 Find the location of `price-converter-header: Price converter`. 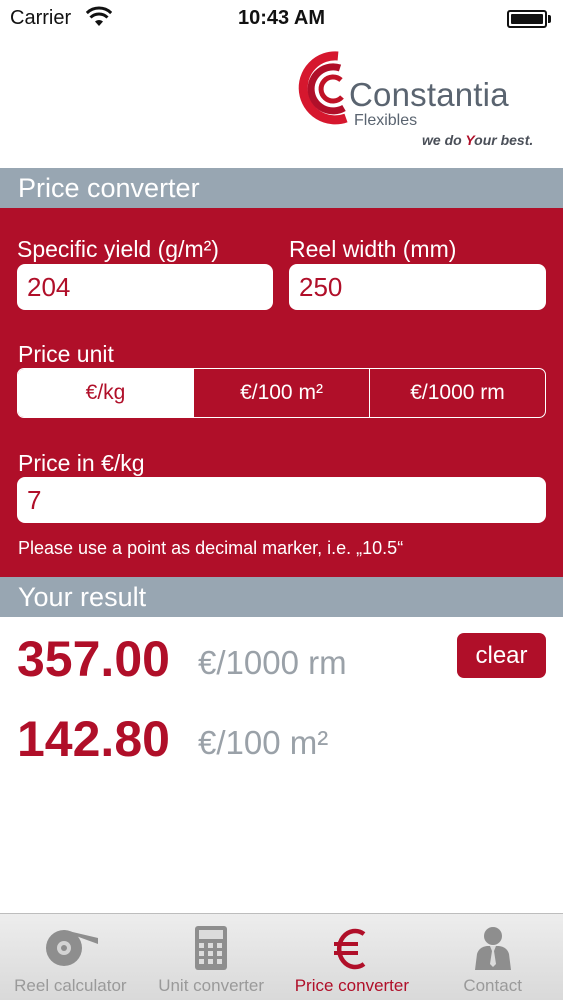

price-converter-header: Price converter is located at coordinates (281, 188).